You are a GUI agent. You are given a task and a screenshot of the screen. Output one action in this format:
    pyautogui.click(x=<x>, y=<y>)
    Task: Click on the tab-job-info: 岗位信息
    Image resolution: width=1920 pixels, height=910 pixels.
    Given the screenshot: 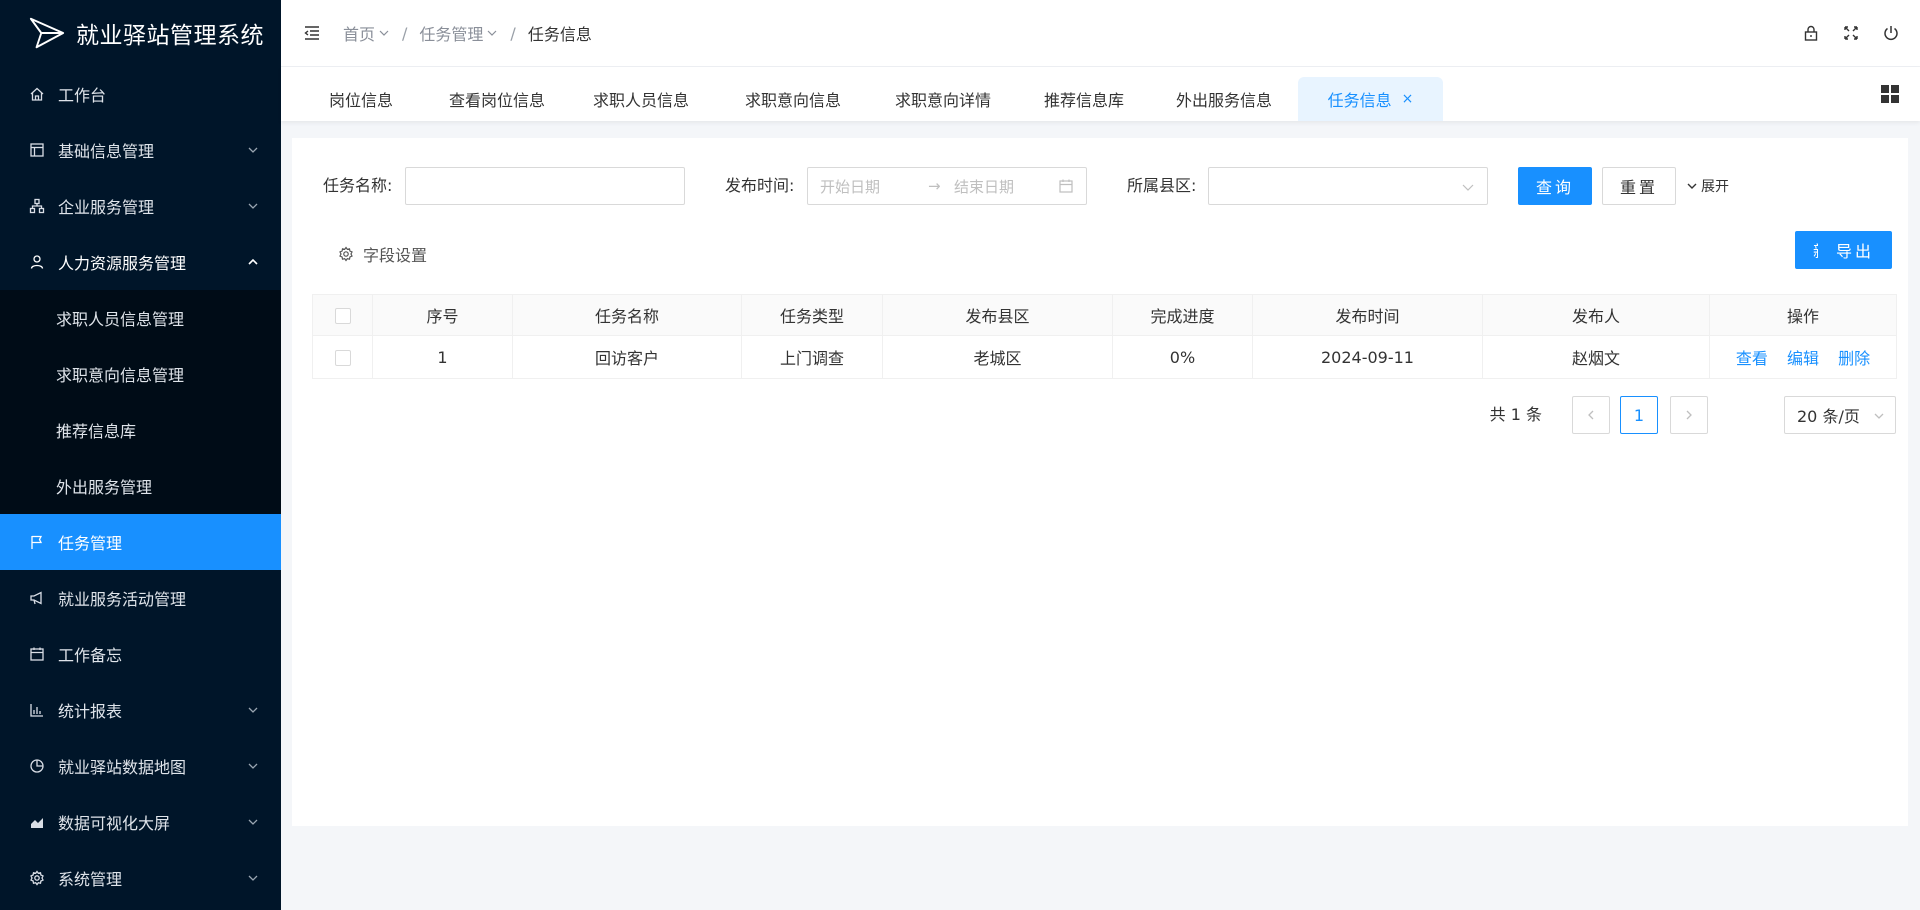 What is the action you would take?
    pyautogui.click(x=361, y=99)
    